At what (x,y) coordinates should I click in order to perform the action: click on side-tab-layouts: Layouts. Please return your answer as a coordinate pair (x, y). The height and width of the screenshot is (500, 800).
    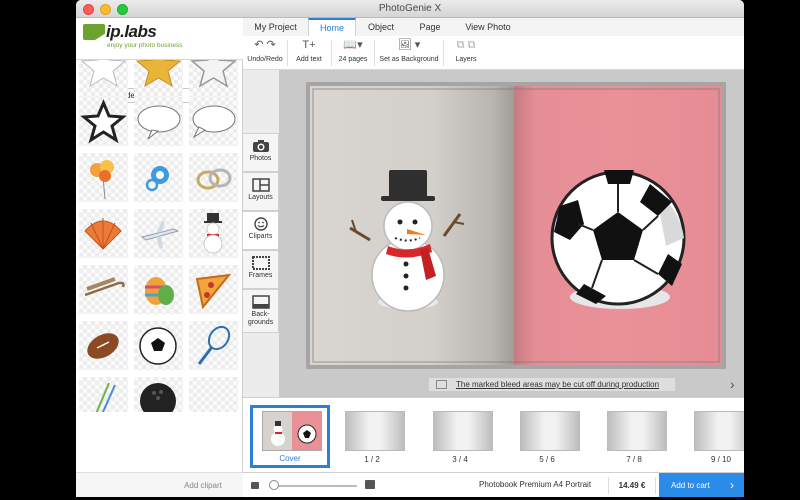
    Looking at the image, I should click on (261, 191).